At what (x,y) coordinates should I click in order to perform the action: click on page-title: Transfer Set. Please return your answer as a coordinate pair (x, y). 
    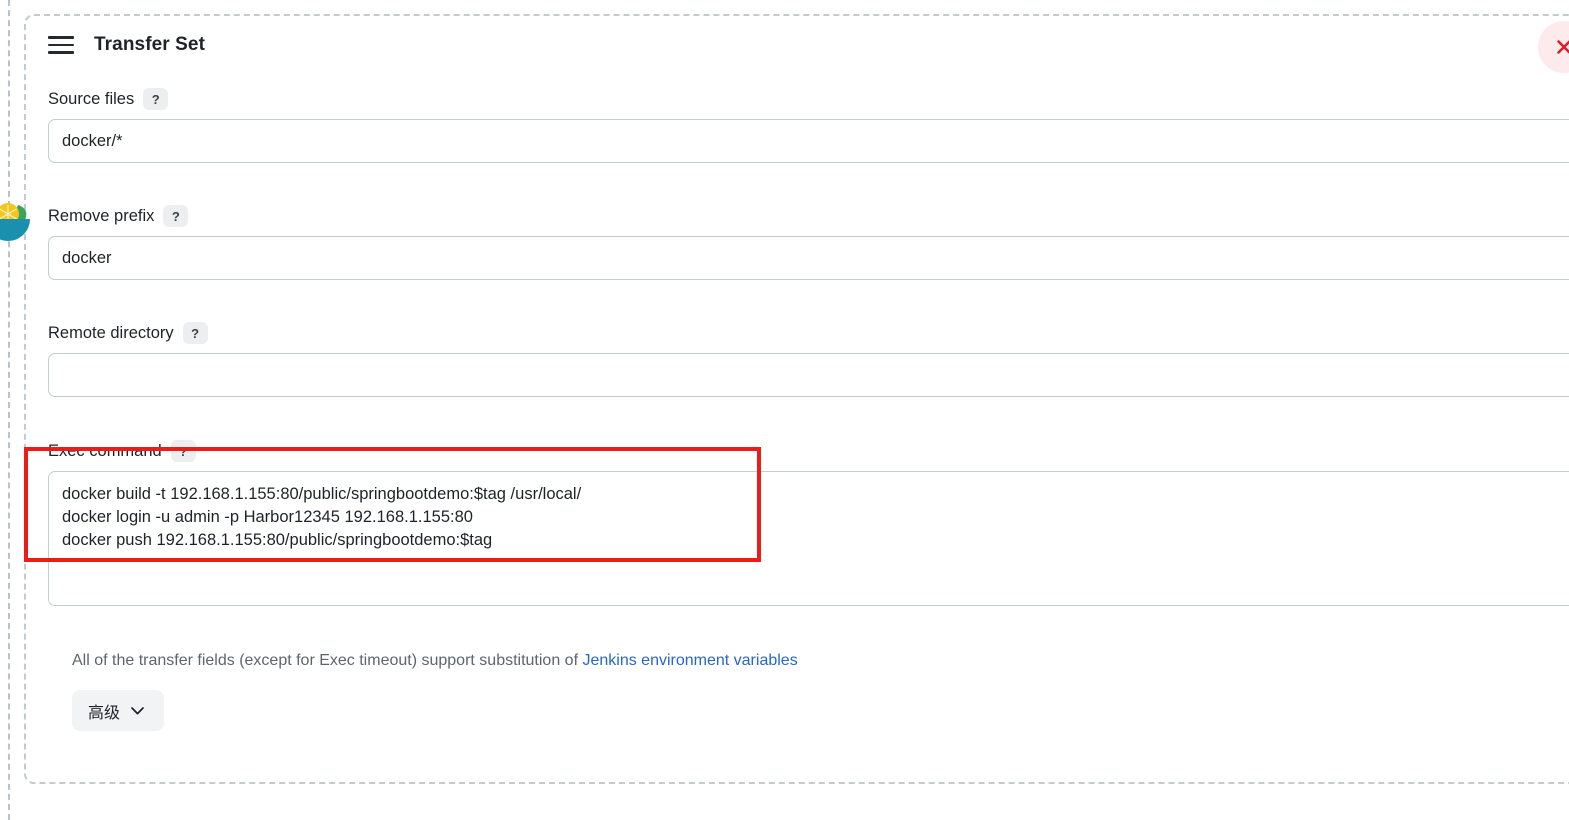
    Looking at the image, I should click on (150, 44).